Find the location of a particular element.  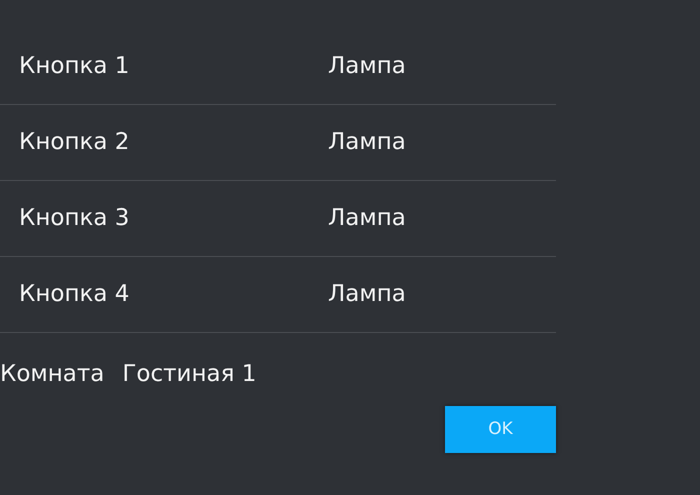

room-label: Комната is located at coordinates (52, 374).